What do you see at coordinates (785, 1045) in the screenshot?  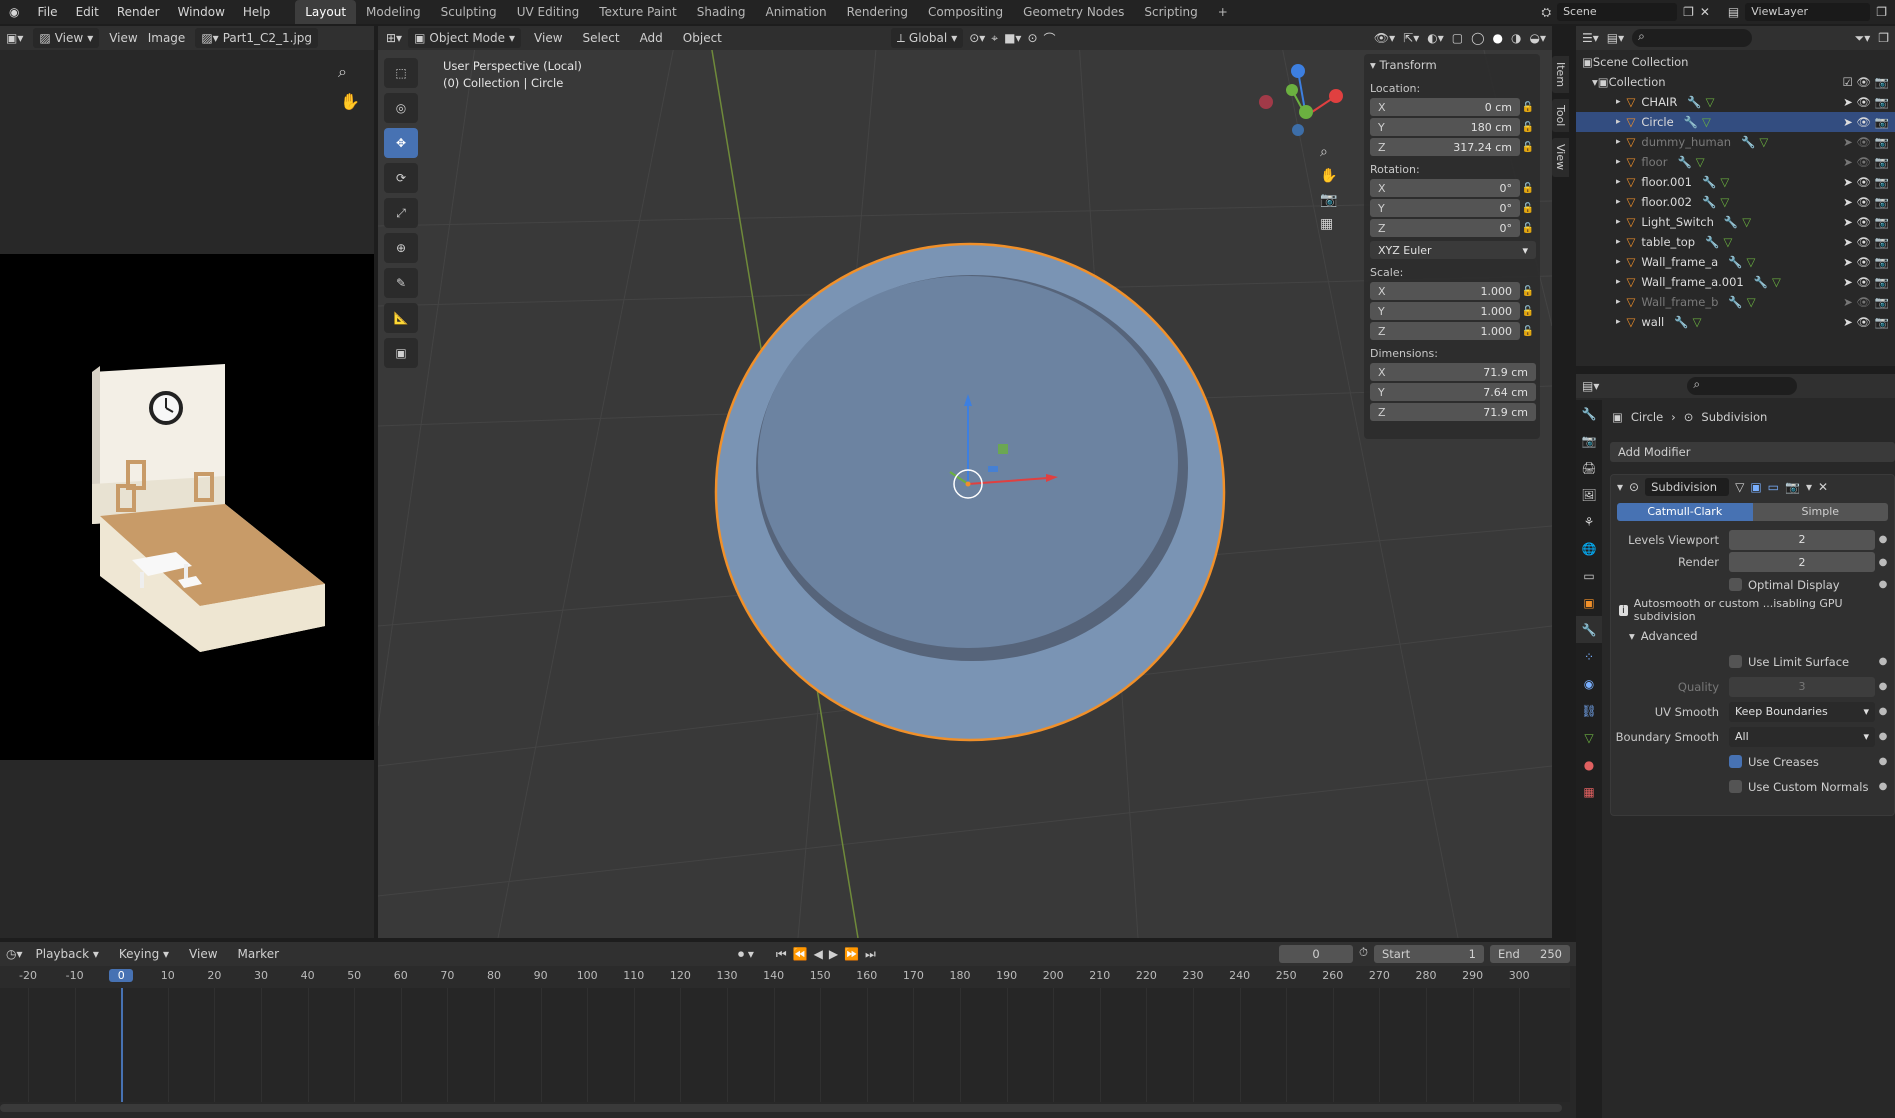 I see `timeline-track-area` at bounding box center [785, 1045].